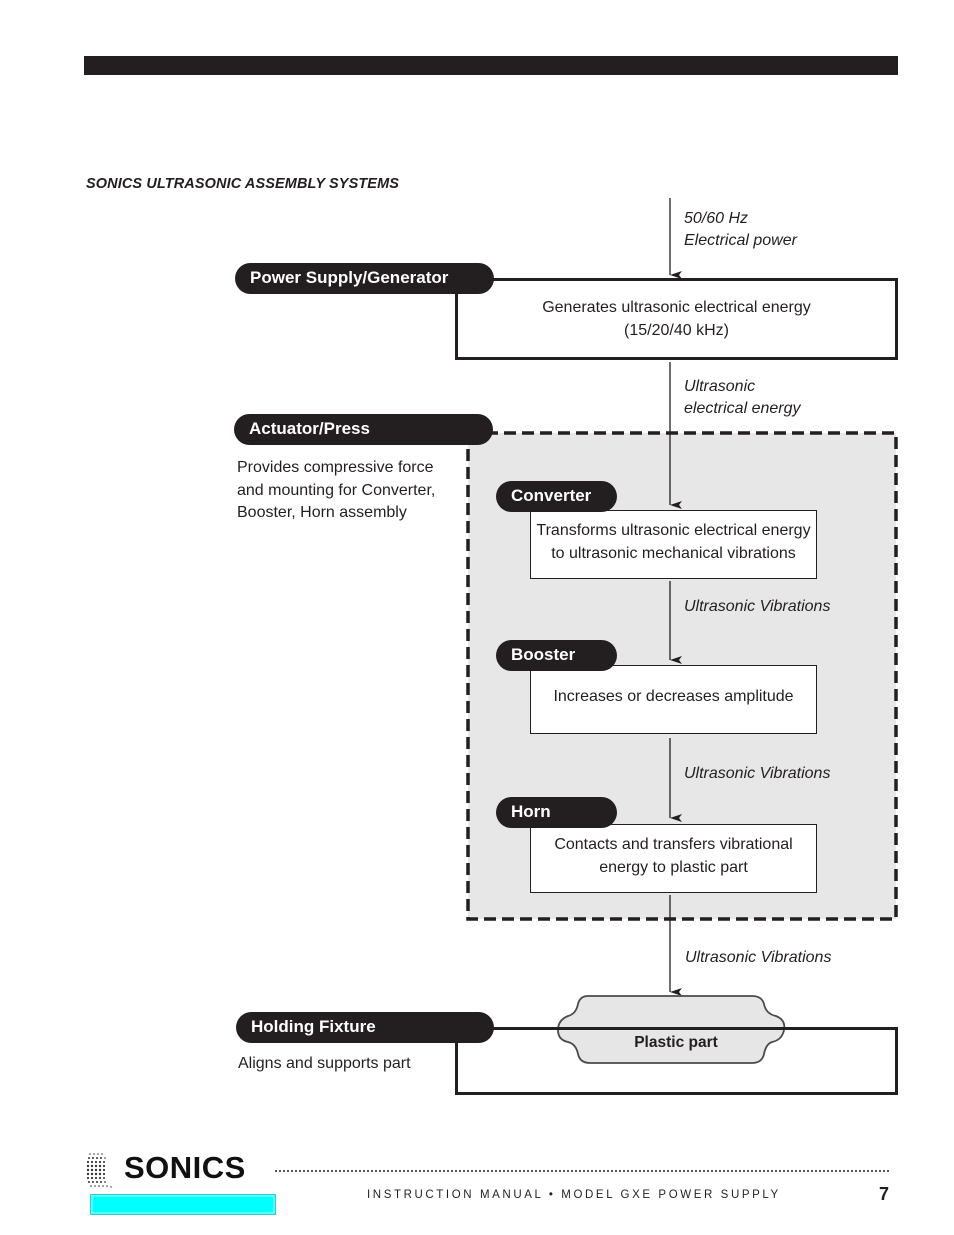  I want to click on electrical-energy-label-line2: electrical energy, so click(742, 408).